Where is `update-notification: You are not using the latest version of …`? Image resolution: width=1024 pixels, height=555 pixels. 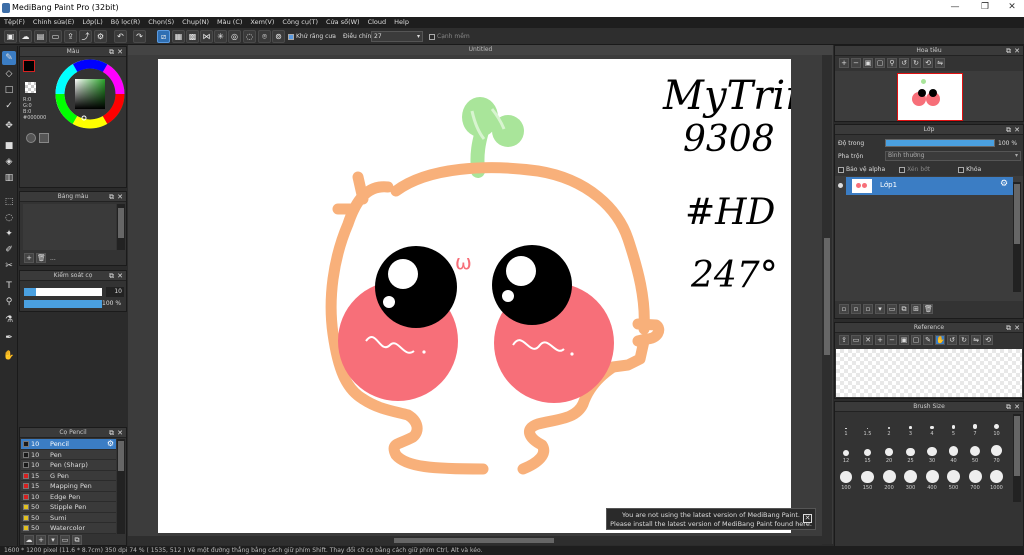 update-notification: You are not using the latest version of … is located at coordinates (711, 519).